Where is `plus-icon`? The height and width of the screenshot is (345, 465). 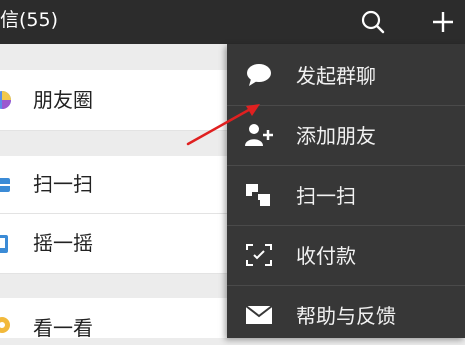 plus-icon is located at coordinates (443, 22).